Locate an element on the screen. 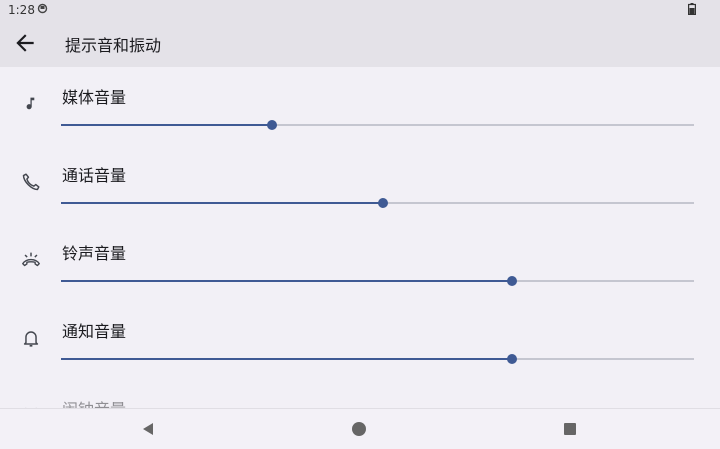  music-note-icon is located at coordinates (30, 103).